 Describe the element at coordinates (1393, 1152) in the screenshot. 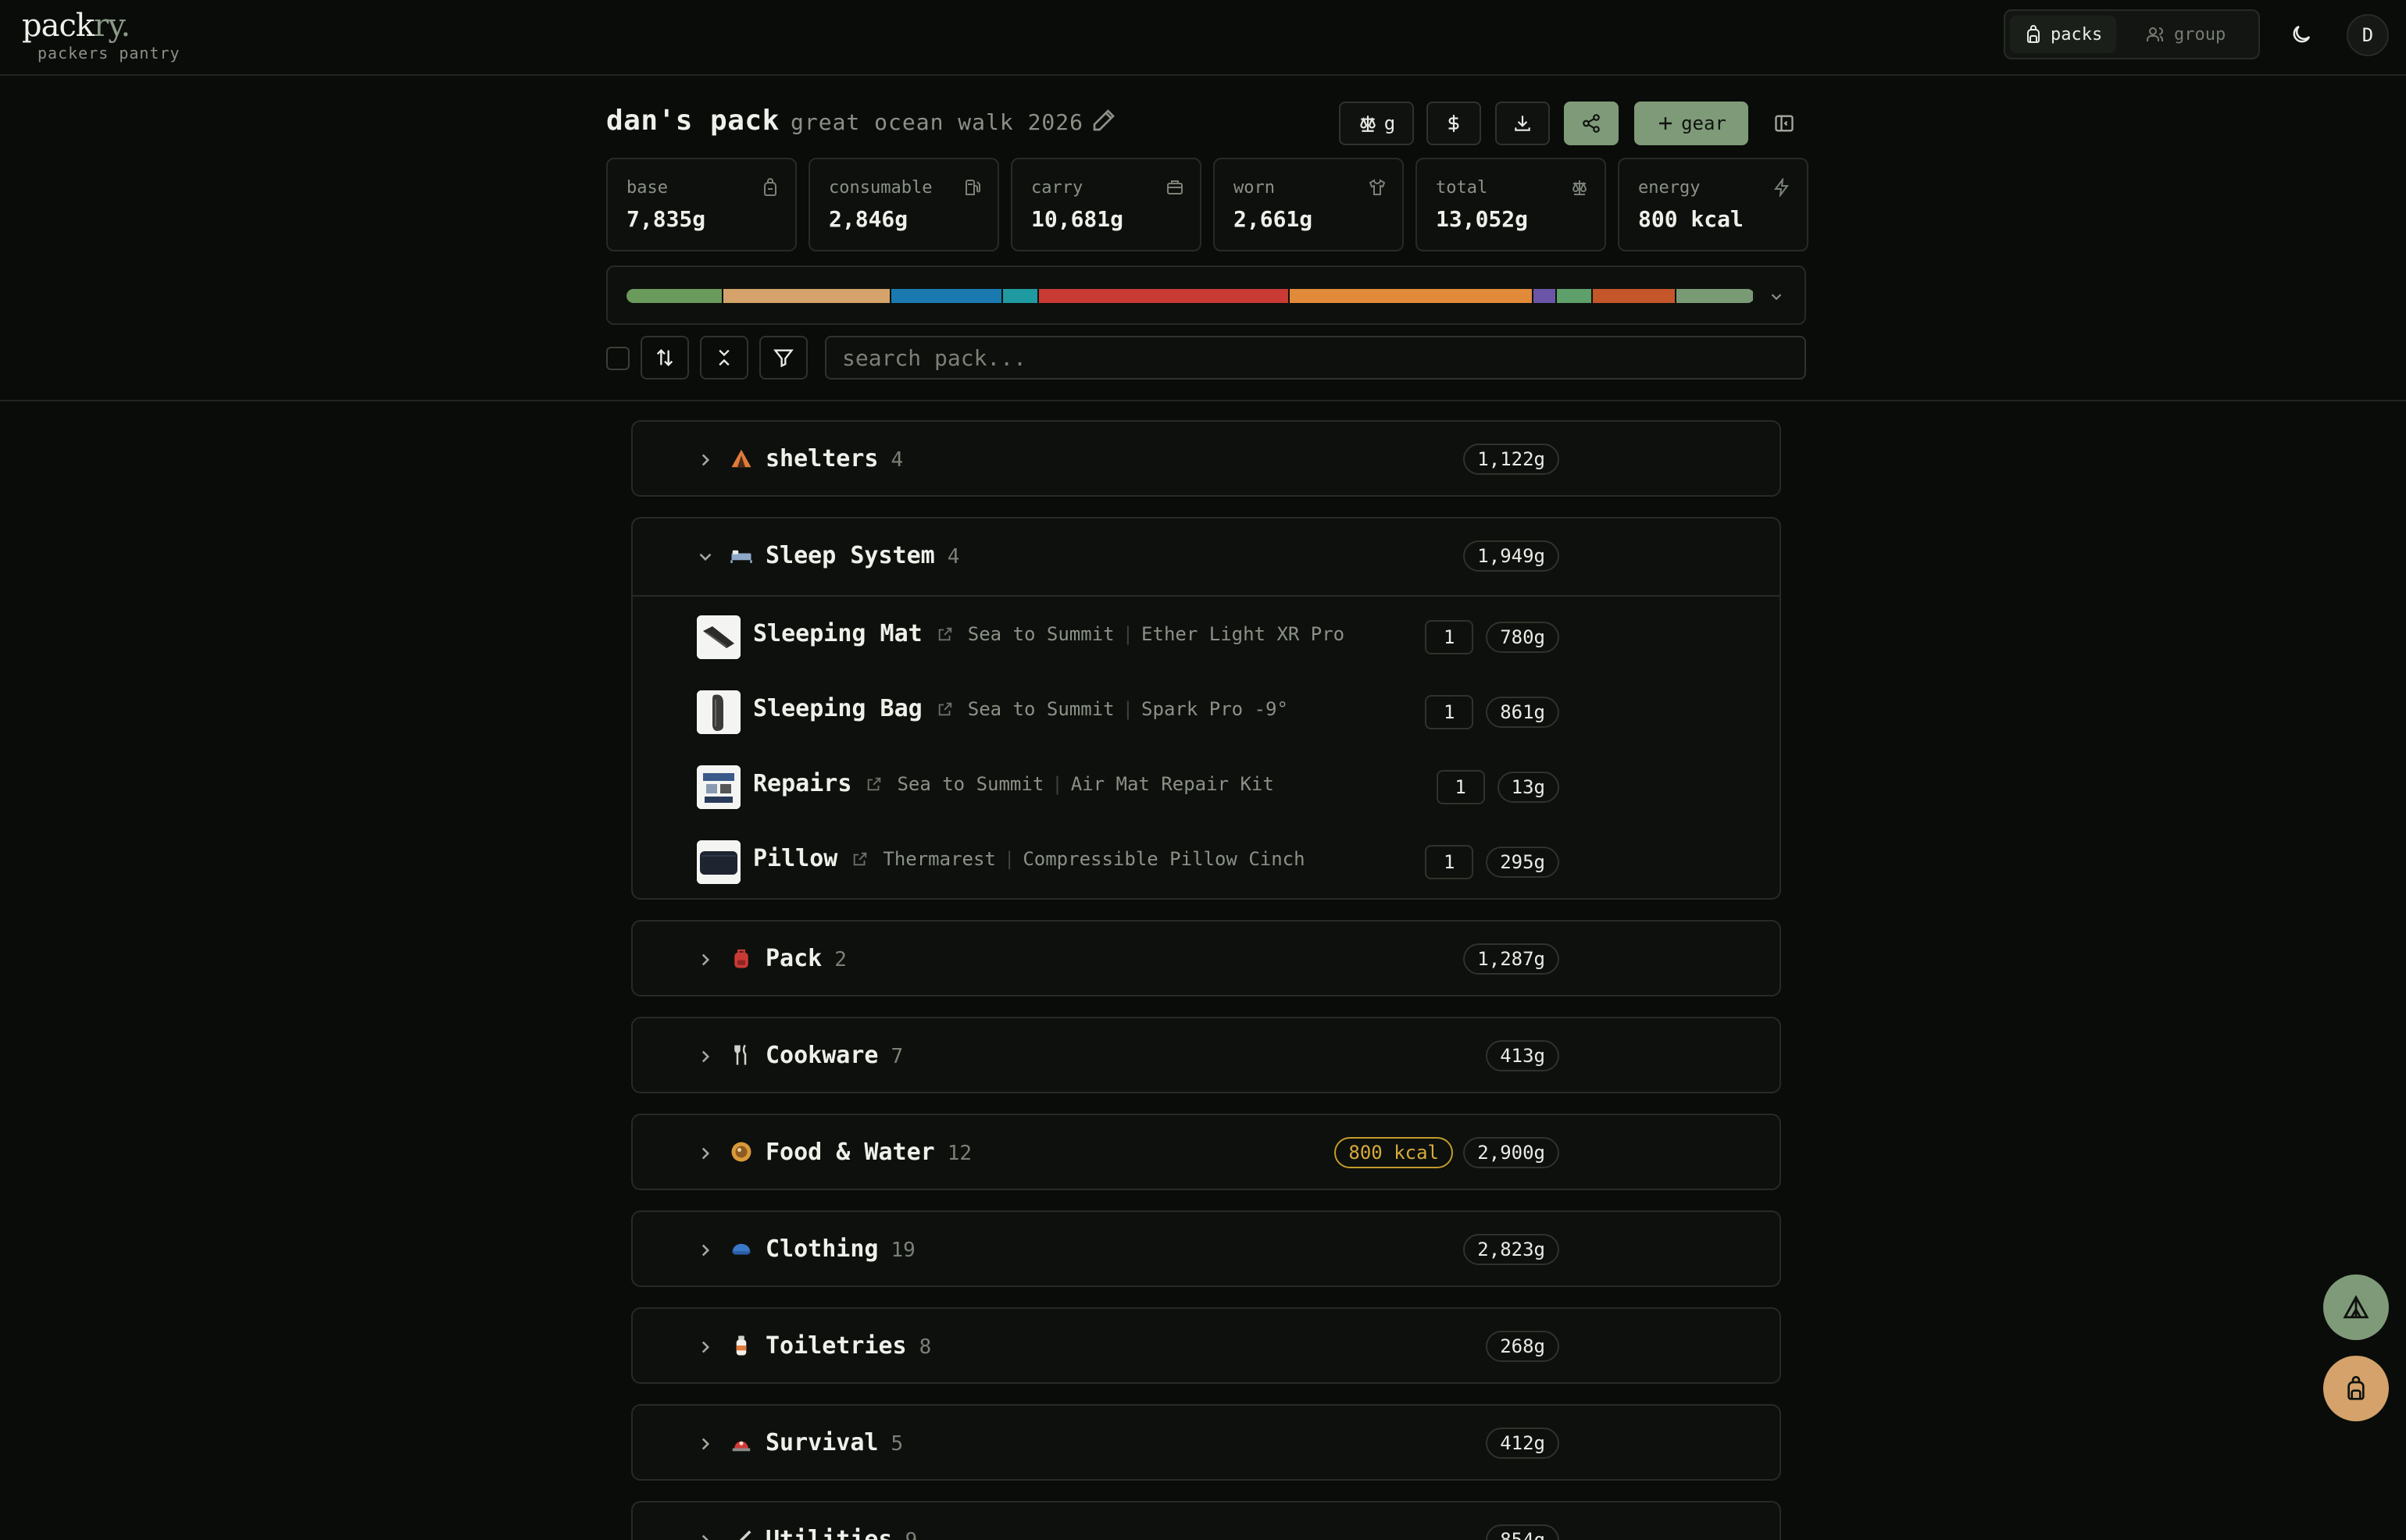

I see `category-kcal-badge: 800 kcal` at that location.